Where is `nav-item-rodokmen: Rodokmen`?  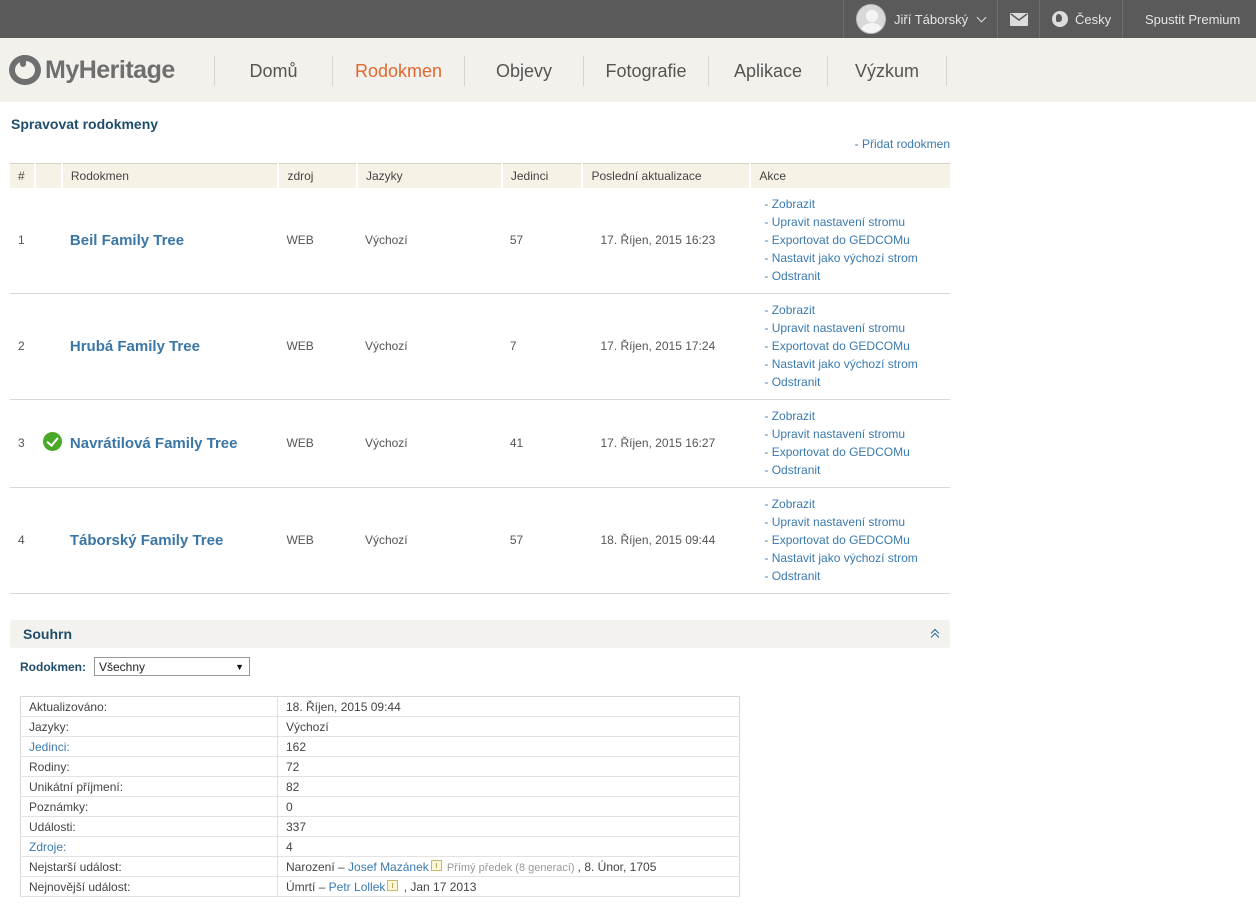 nav-item-rodokmen: Rodokmen is located at coordinates (398, 71).